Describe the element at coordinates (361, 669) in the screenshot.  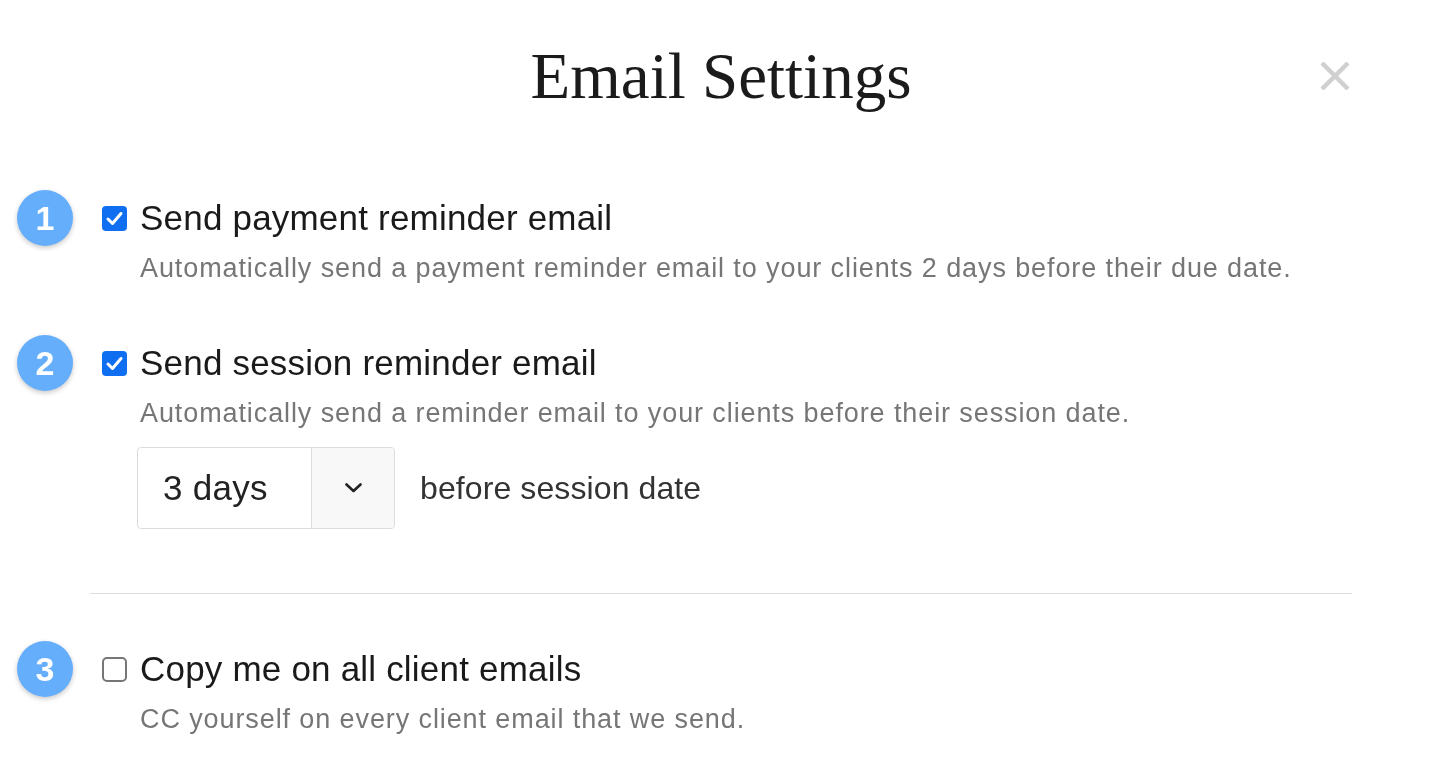
I see `setting-label: Copy me on all client emails` at that location.